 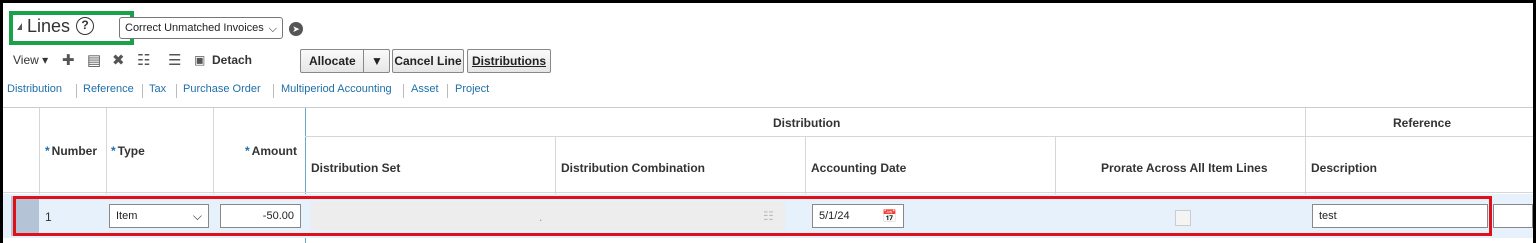 What do you see at coordinates (260, 216) in the screenshot?
I see `amount-input: -50.00` at bounding box center [260, 216].